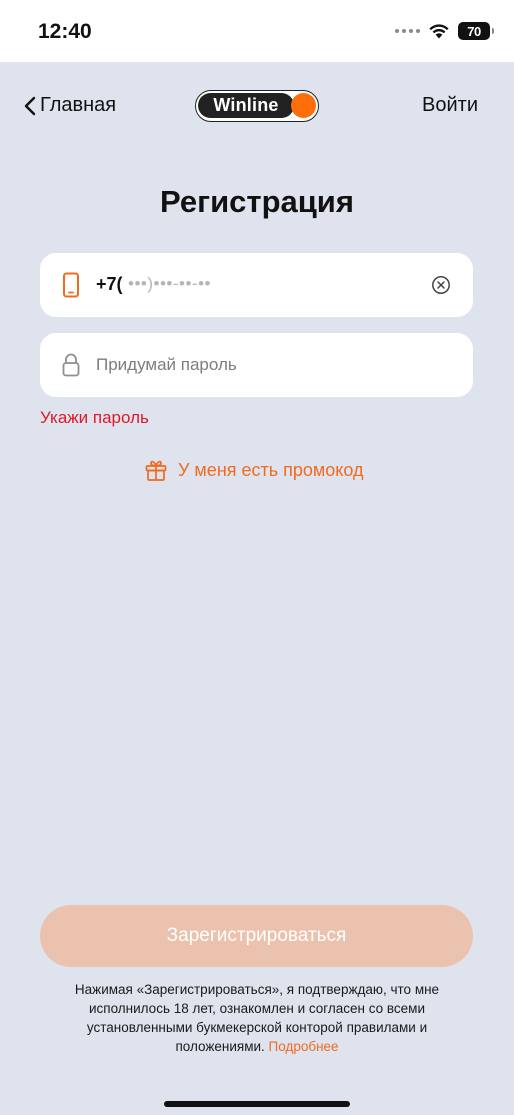  I want to click on clear-icon, so click(441, 285).